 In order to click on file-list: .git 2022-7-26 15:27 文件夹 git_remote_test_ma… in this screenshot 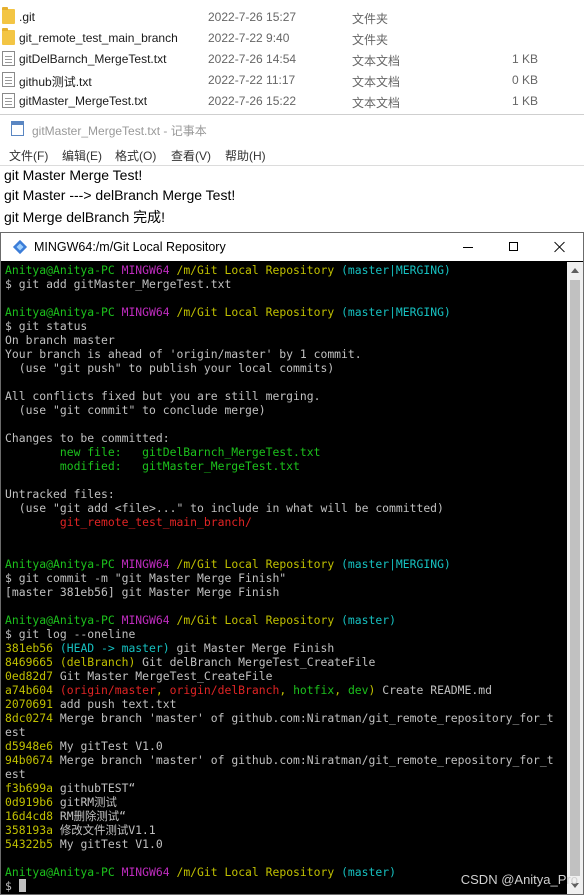, I will do `click(292, 57)`.